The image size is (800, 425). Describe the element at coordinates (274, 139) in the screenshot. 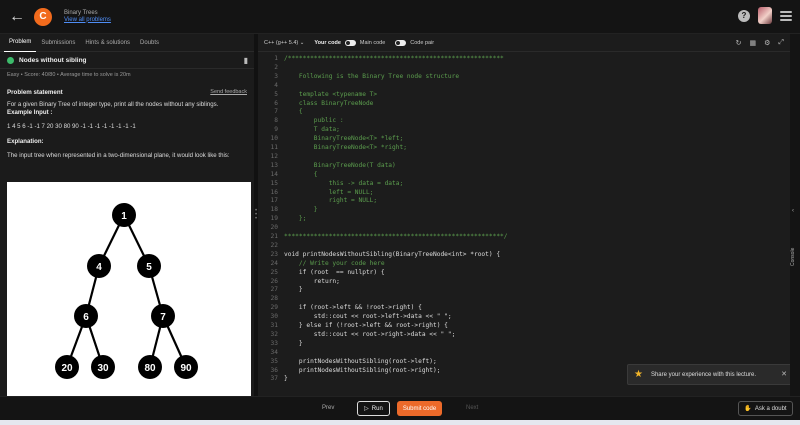

I see `line-number: 10` at that location.